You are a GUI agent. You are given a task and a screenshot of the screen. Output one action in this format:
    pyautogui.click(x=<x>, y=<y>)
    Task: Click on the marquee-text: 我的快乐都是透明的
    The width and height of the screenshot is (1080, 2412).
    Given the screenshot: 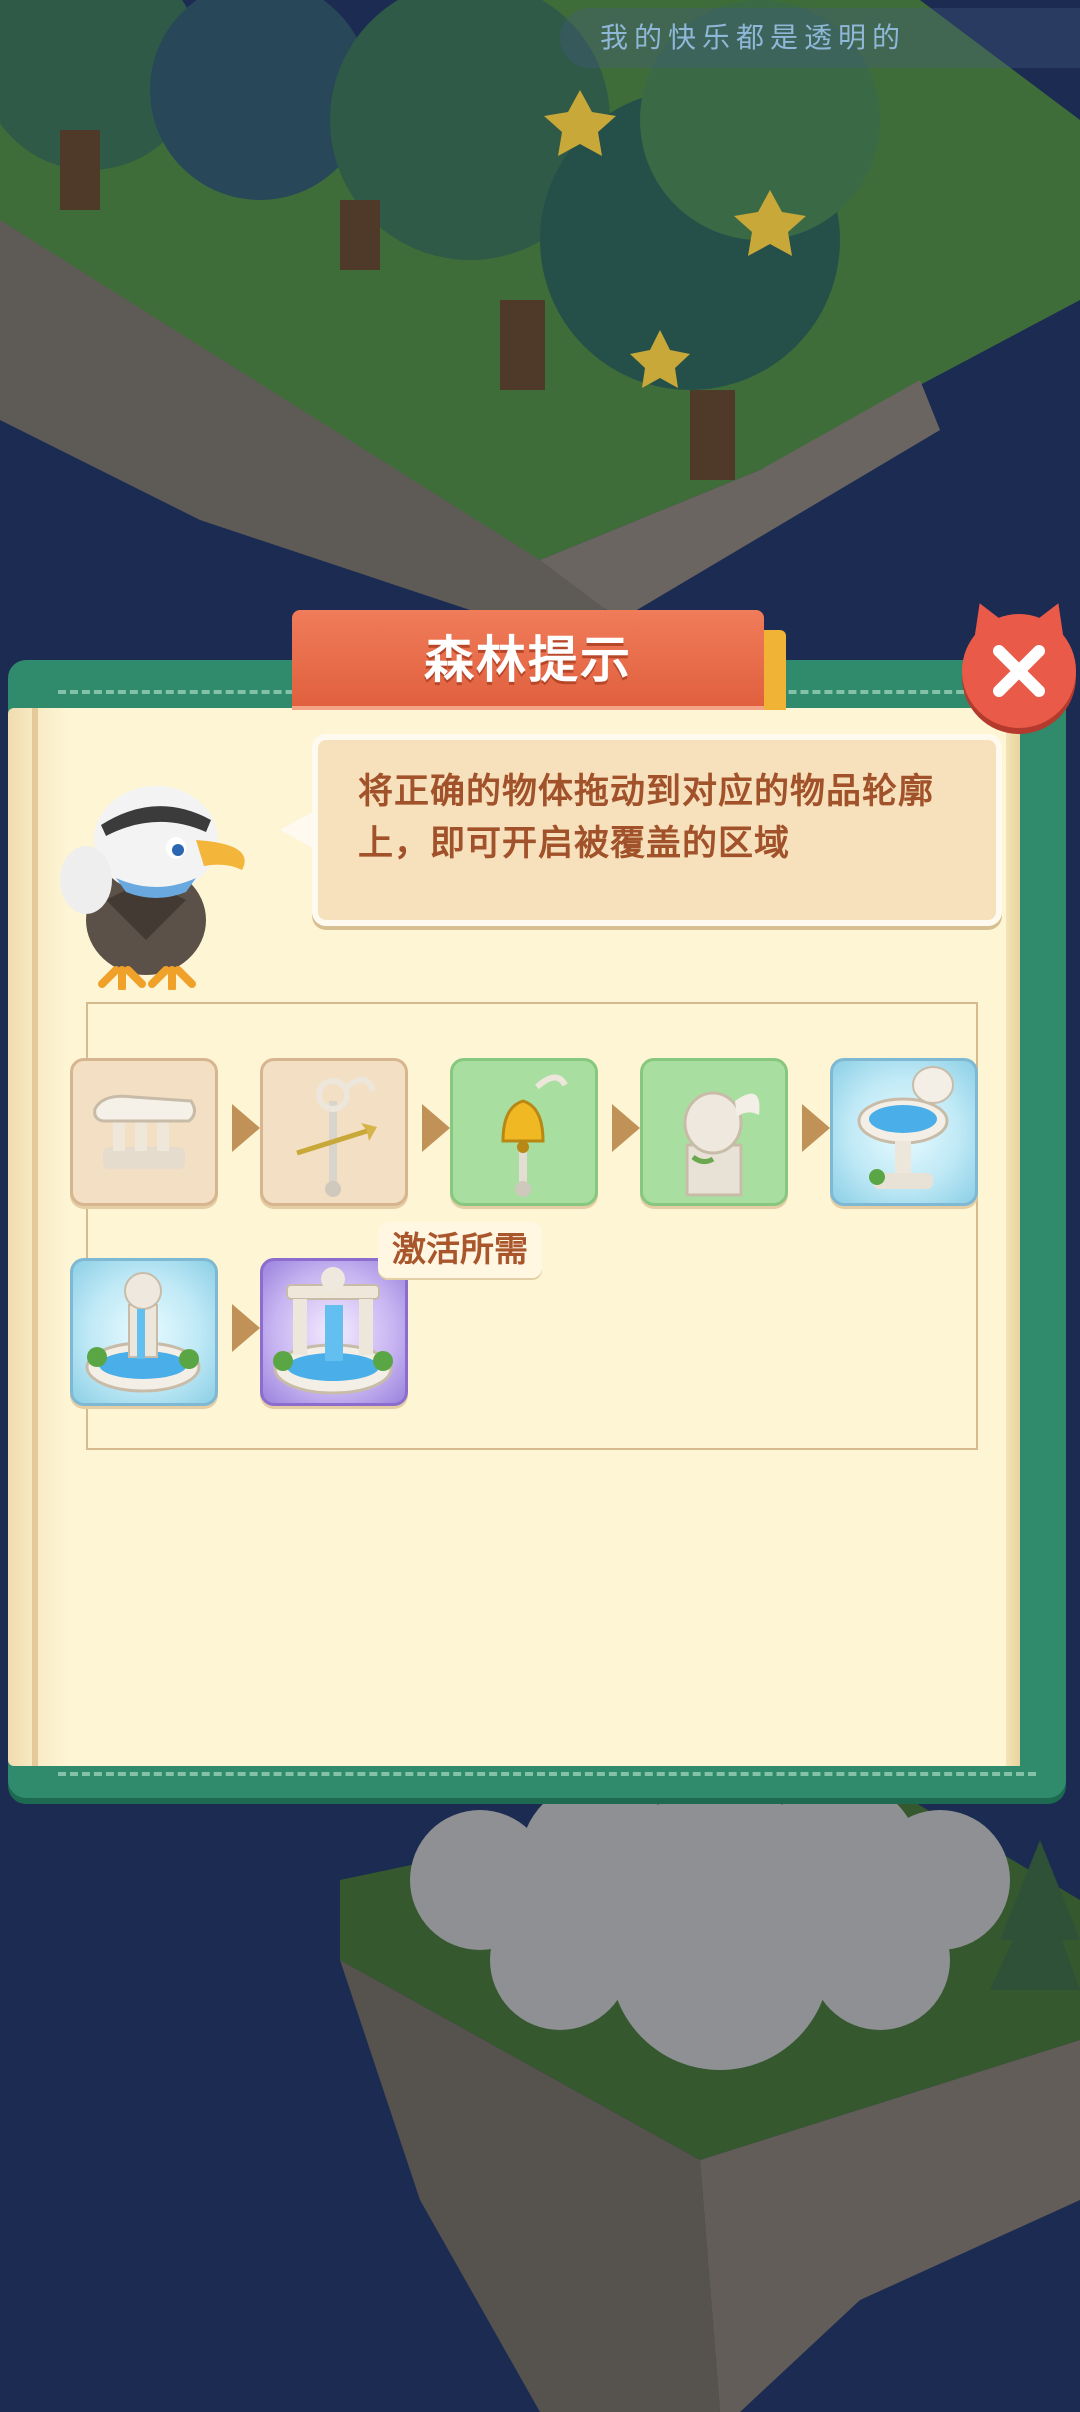 What is the action you would take?
    pyautogui.click(x=753, y=37)
    